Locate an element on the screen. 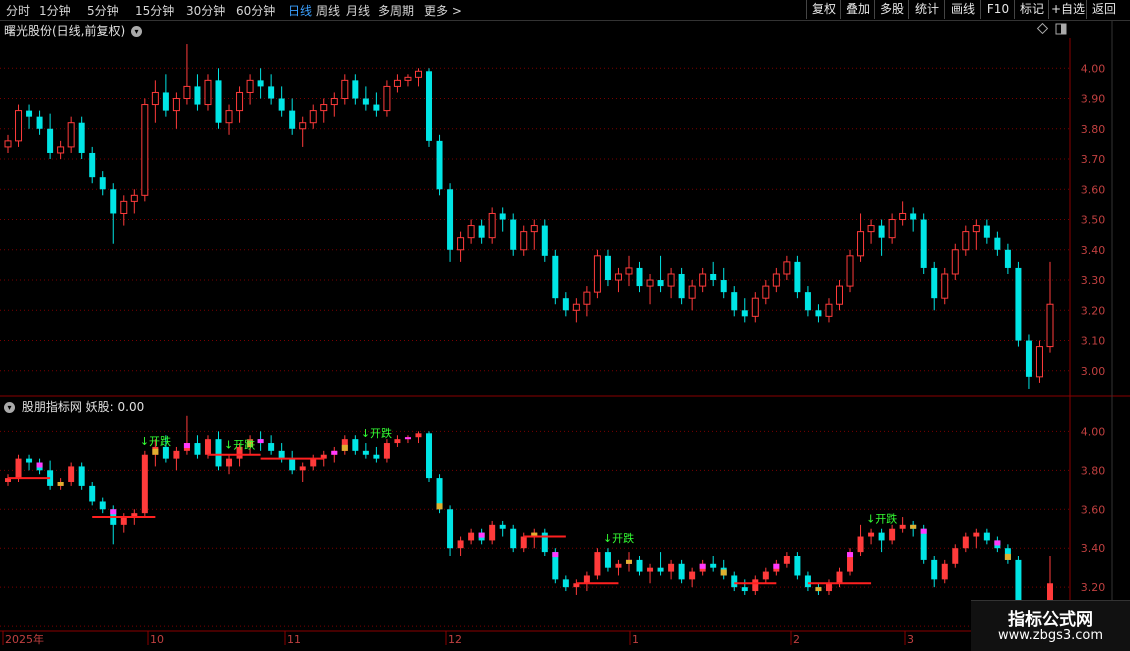 The width and height of the screenshot is (1130, 651). main-price-tick: 3.40 is located at coordinates (1093, 250).